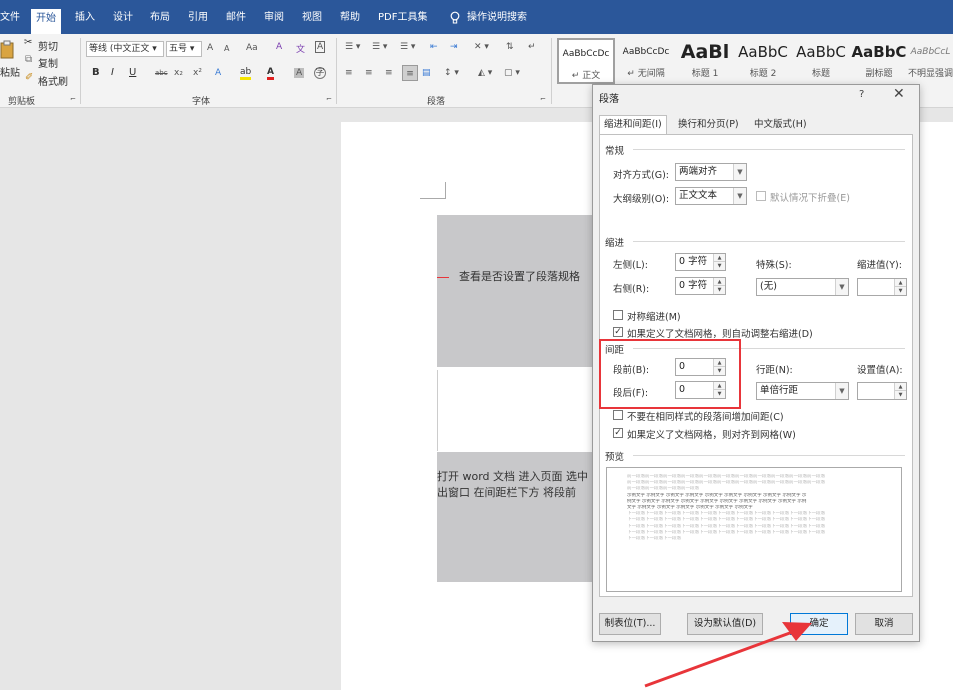 The height and width of the screenshot is (690, 953). What do you see at coordinates (312, 18) in the screenshot?
I see `tab-view: 视图` at bounding box center [312, 18].